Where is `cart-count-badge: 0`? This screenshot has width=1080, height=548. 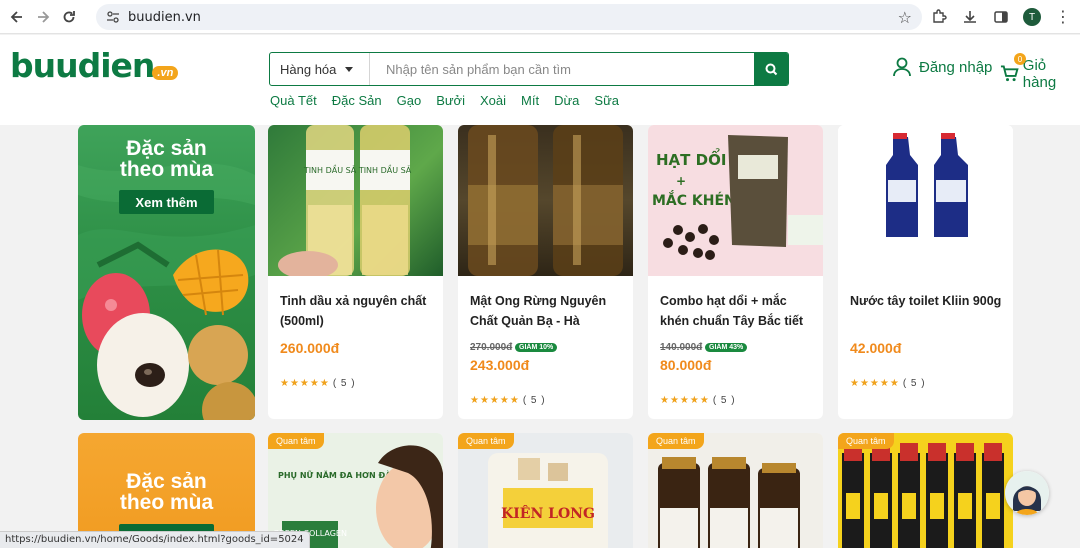
cart-count-badge: 0 is located at coordinates (1020, 59).